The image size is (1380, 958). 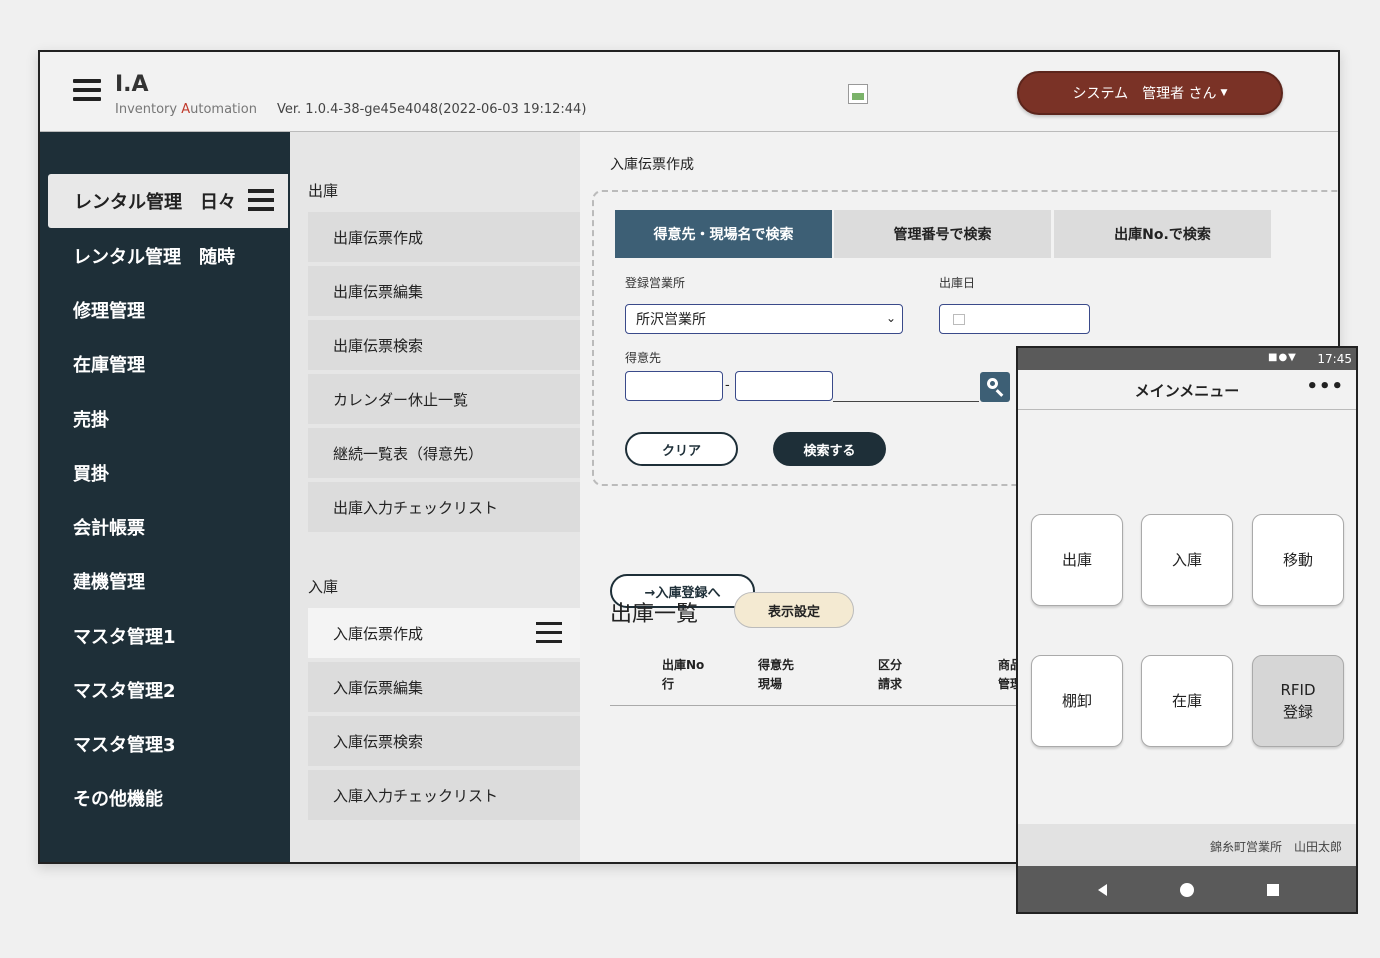 What do you see at coordinates (109, 311) in the screenshot?
I see `sidebar-item-label: 修理管理` at bounding box center [109, 311].